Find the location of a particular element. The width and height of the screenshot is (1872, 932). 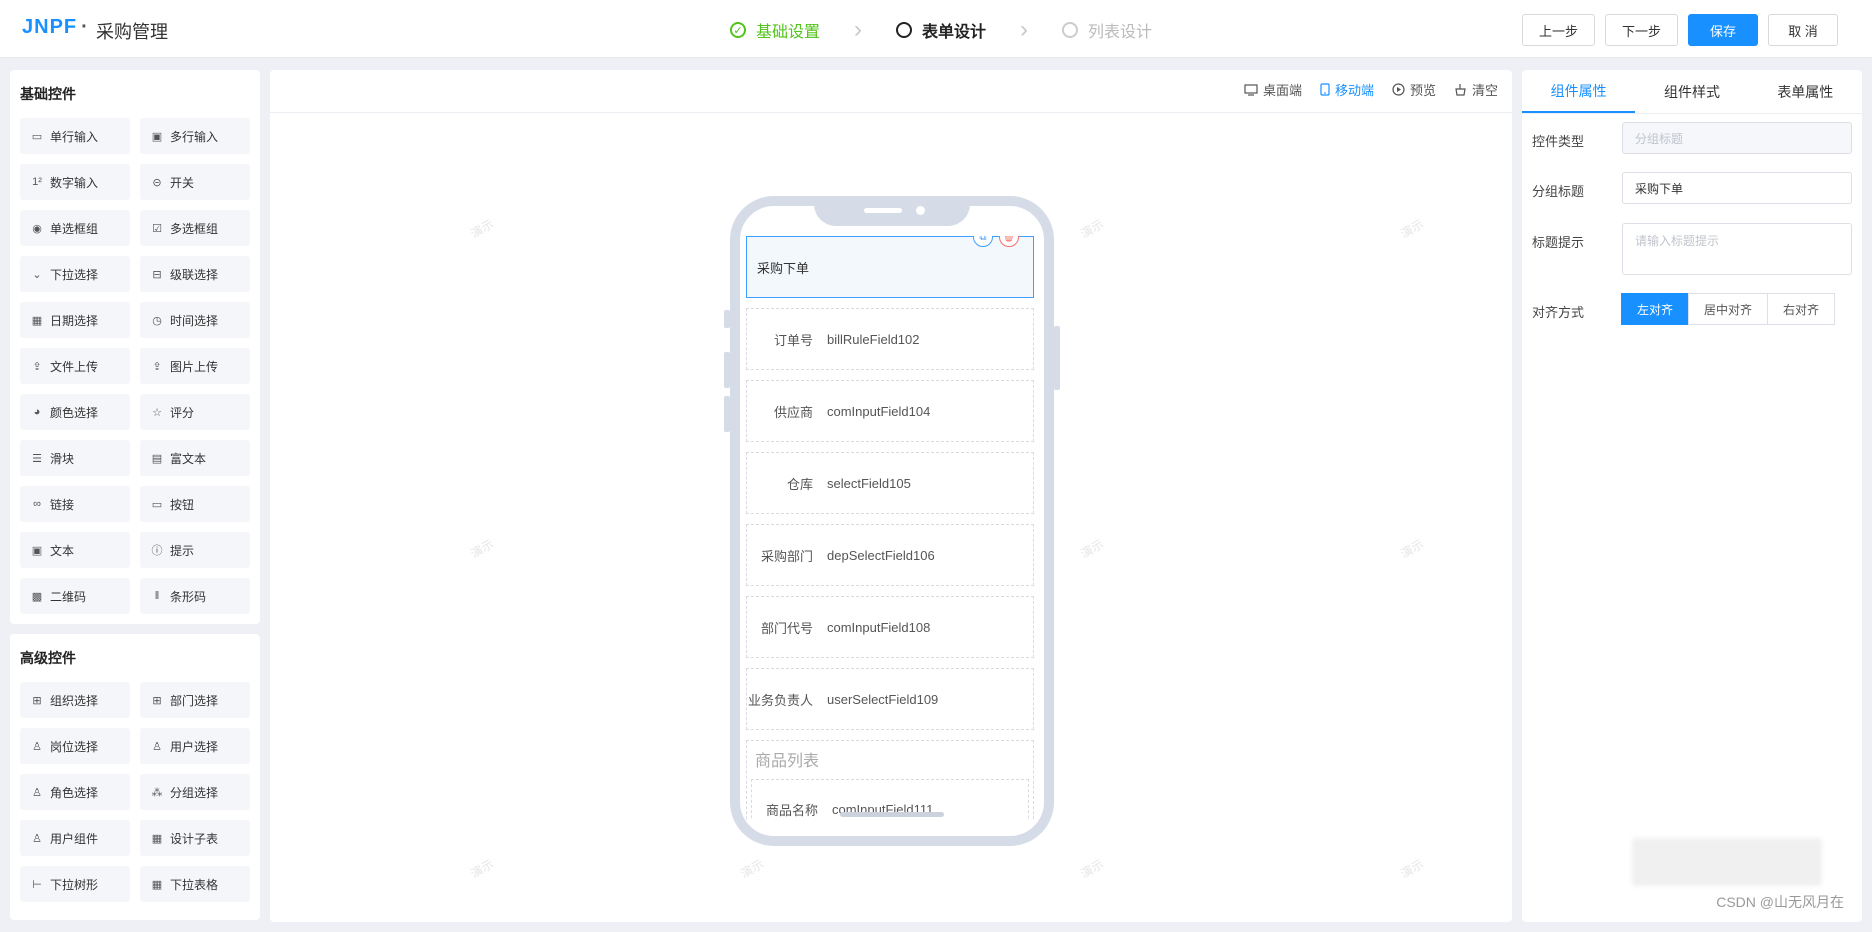

field-value: billRuleField102 is located at coordinates (873, 339).